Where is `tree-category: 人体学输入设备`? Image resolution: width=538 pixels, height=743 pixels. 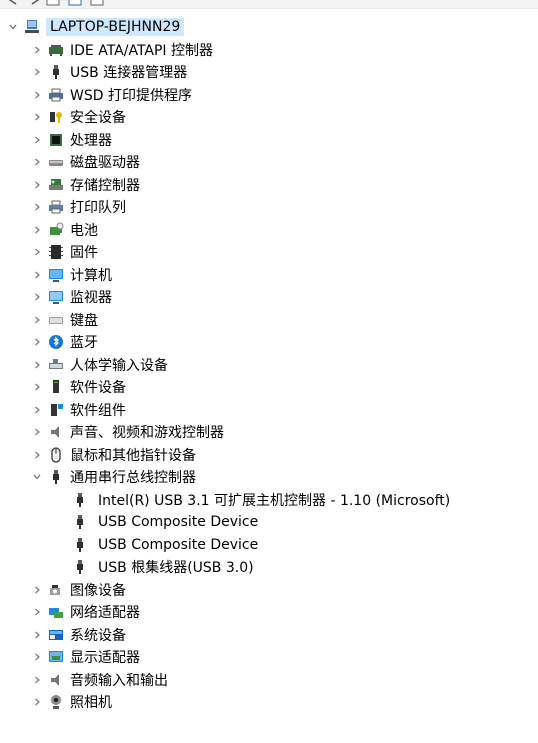
tree-category: 人体学输入设备 is located at coordinates (285, 365).